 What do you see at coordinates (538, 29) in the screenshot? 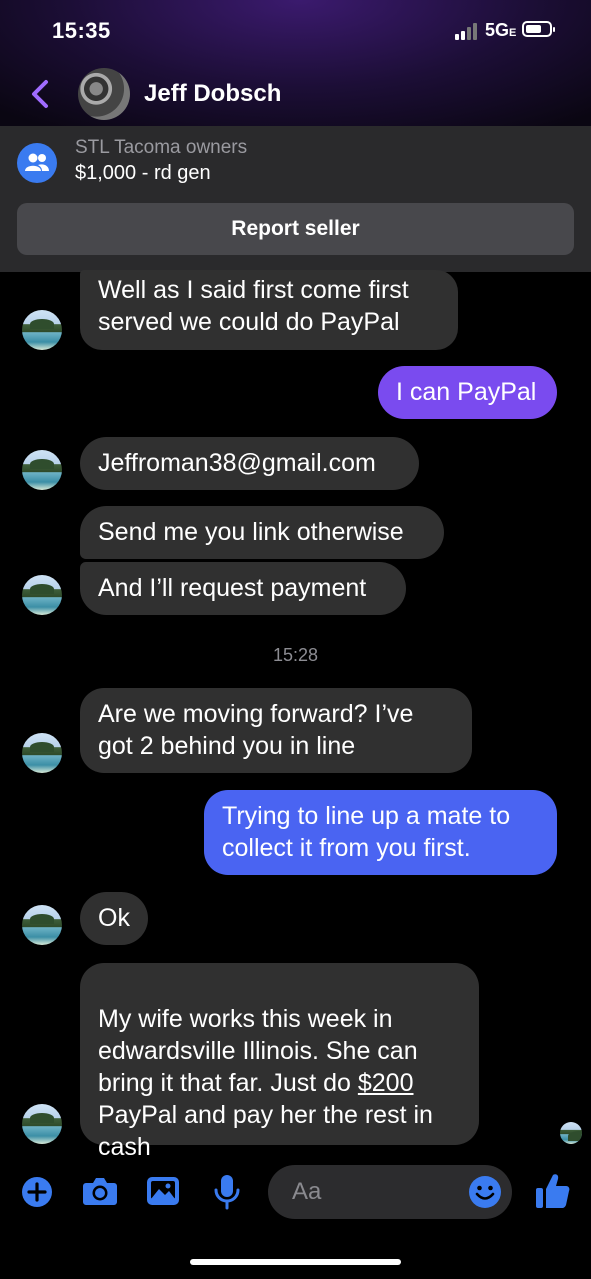
I see `battery-icon` at bounding box center [538, 29].